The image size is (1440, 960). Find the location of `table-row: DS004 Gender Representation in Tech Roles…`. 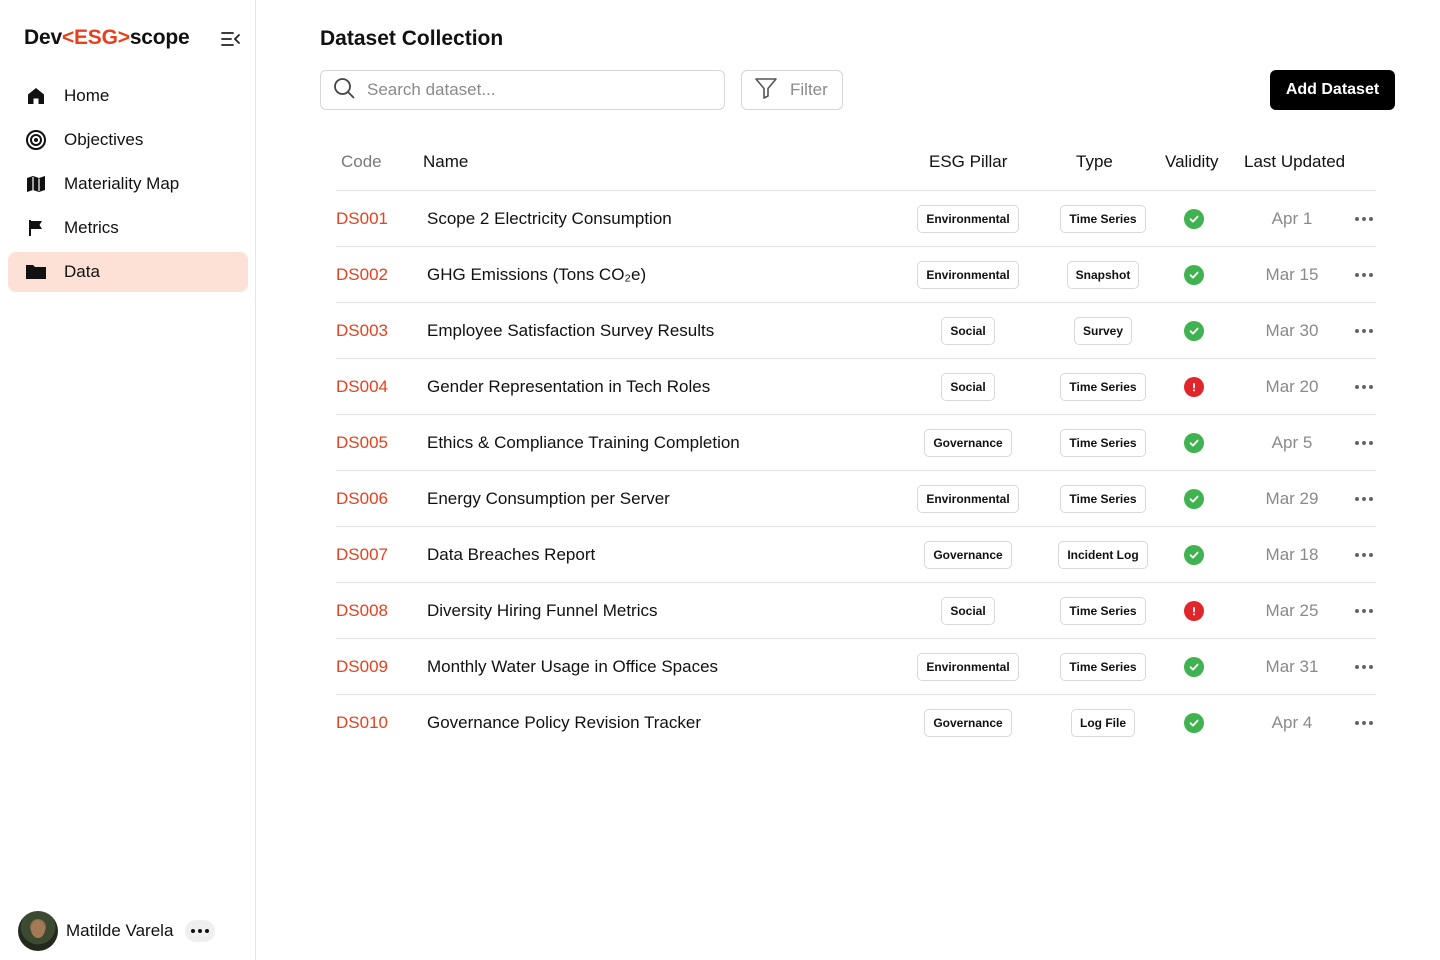

table-row: DS004 Gender Representation in Tech Roles… is located at coordinates (856, 387).